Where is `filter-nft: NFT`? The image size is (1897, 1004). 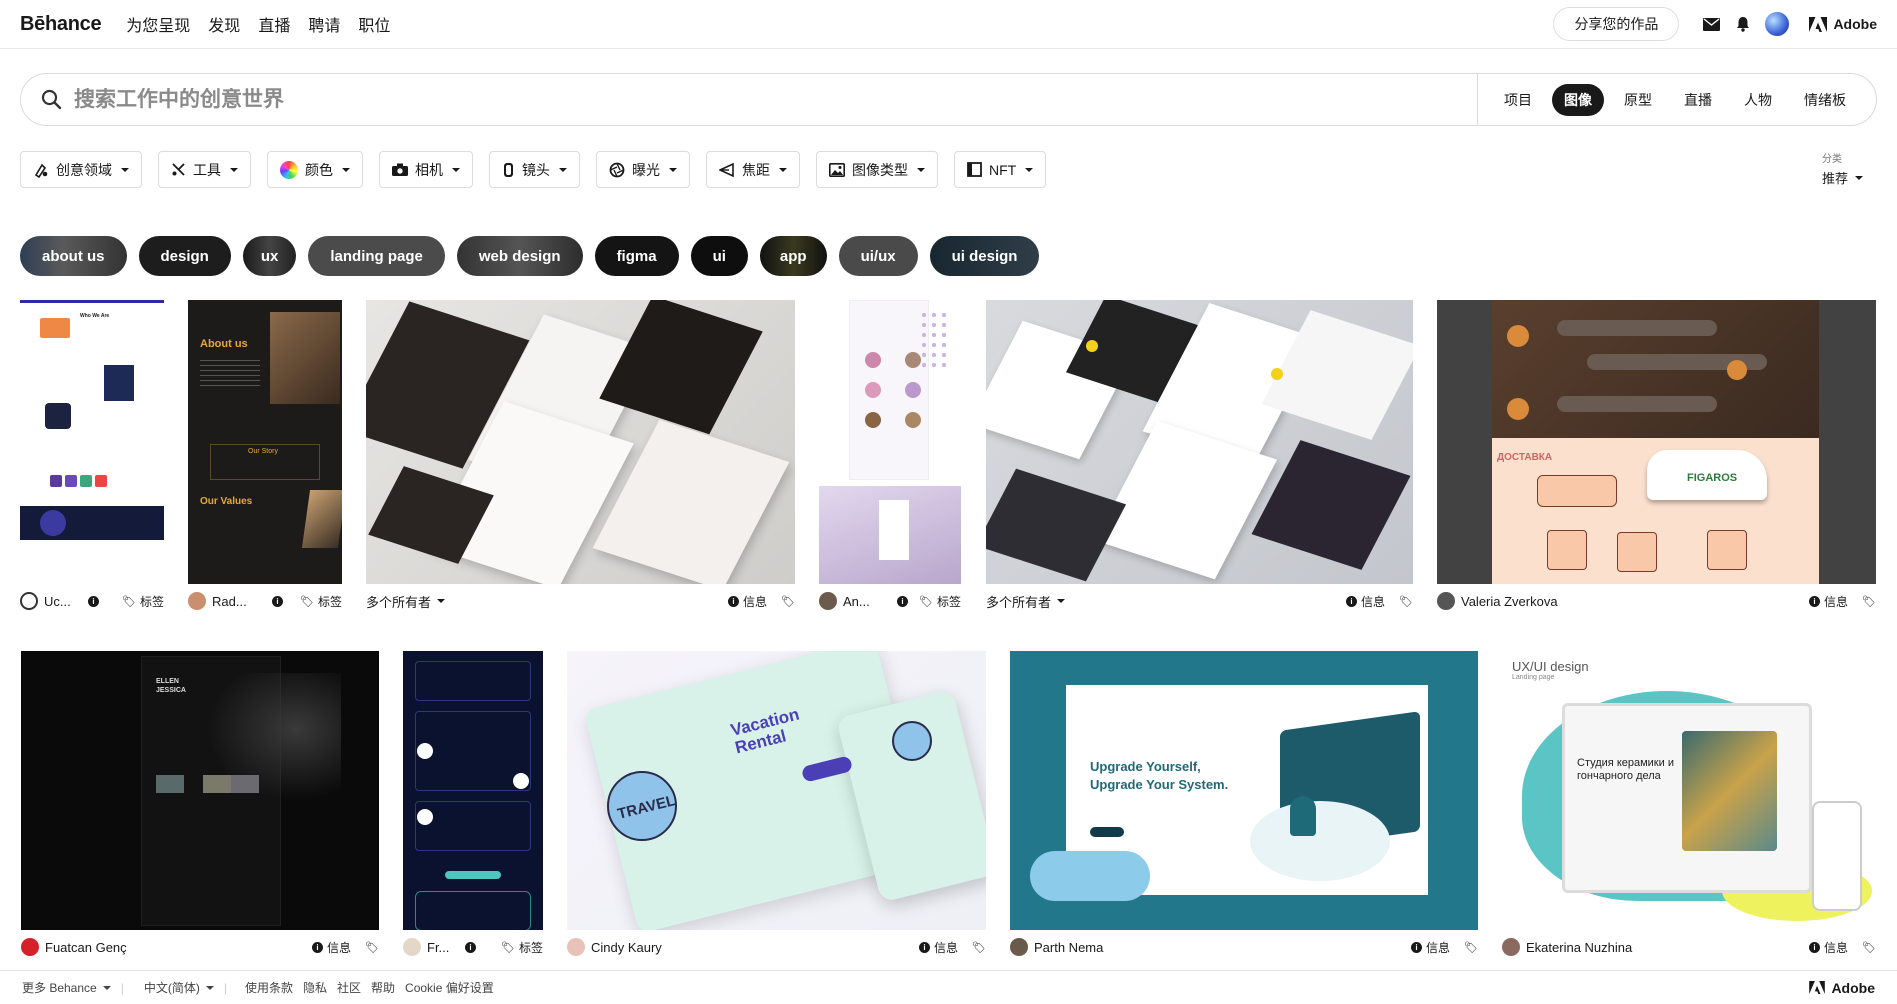
filter-nft: NFT is located at coordinates (1000, 169).